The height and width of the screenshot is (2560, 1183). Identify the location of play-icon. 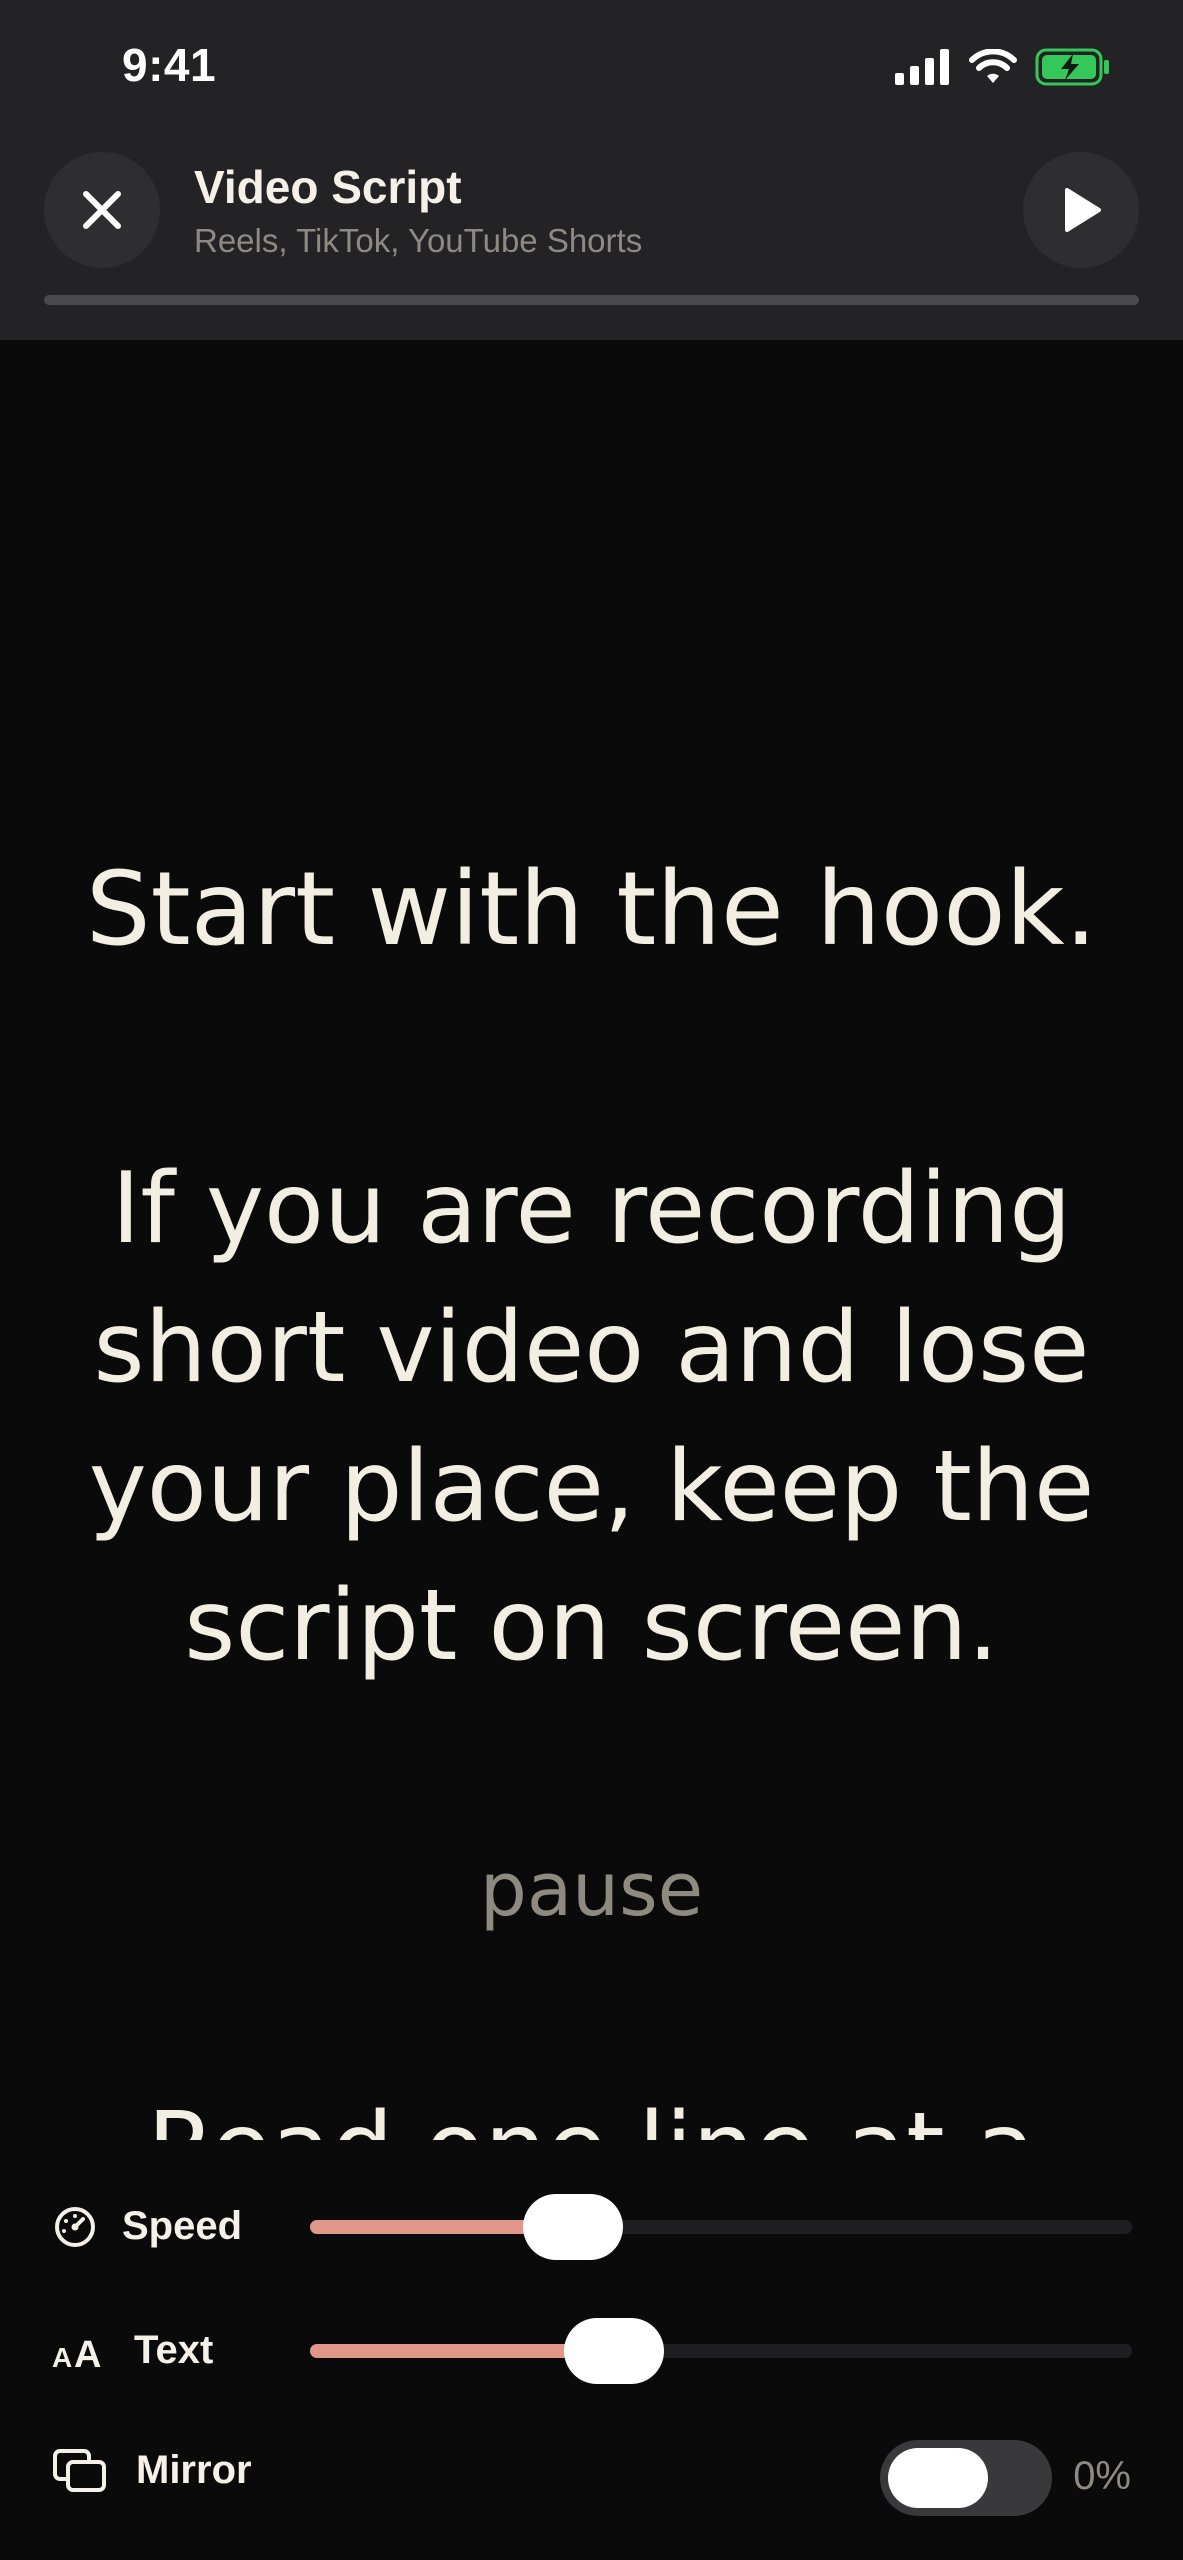
(1083, 210).